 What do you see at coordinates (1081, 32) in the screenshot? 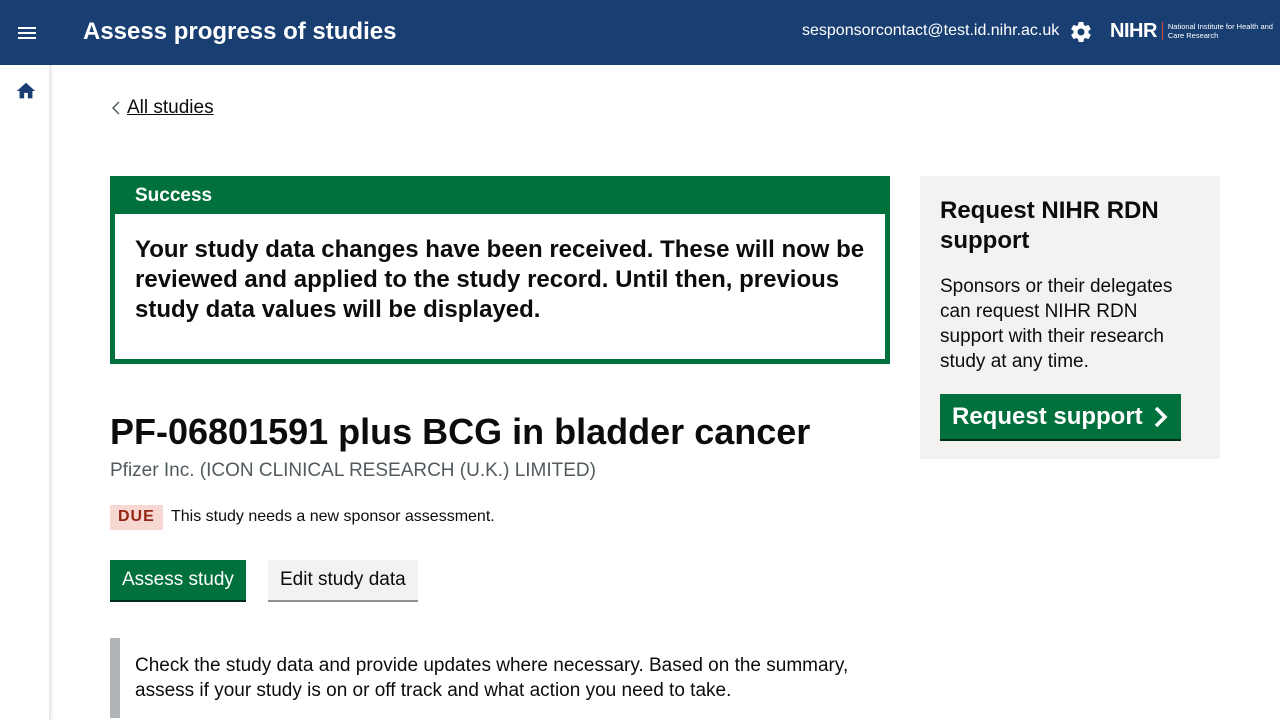
I see `gear-icon` at bounding box center [1081, 32].